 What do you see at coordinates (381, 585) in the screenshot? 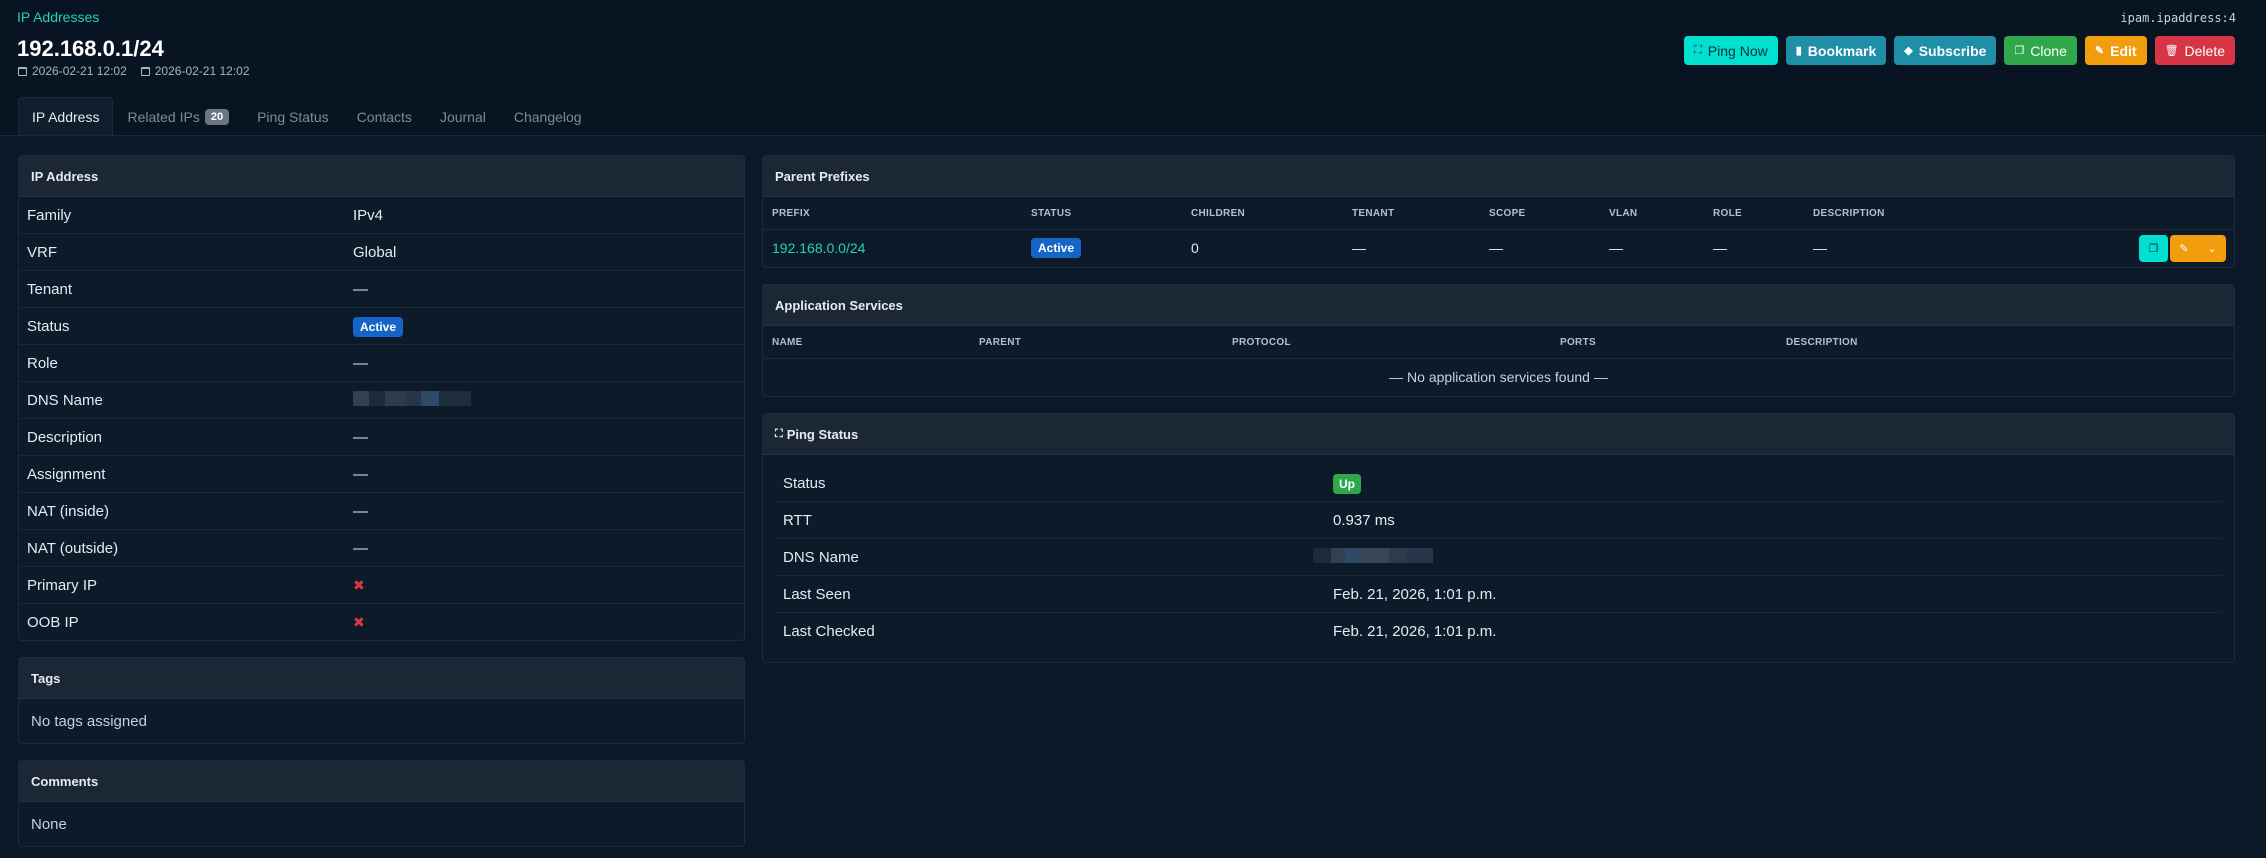
I see `attr-row-primary-ip: Primary IP ✖` at bounding box center [381, 585].